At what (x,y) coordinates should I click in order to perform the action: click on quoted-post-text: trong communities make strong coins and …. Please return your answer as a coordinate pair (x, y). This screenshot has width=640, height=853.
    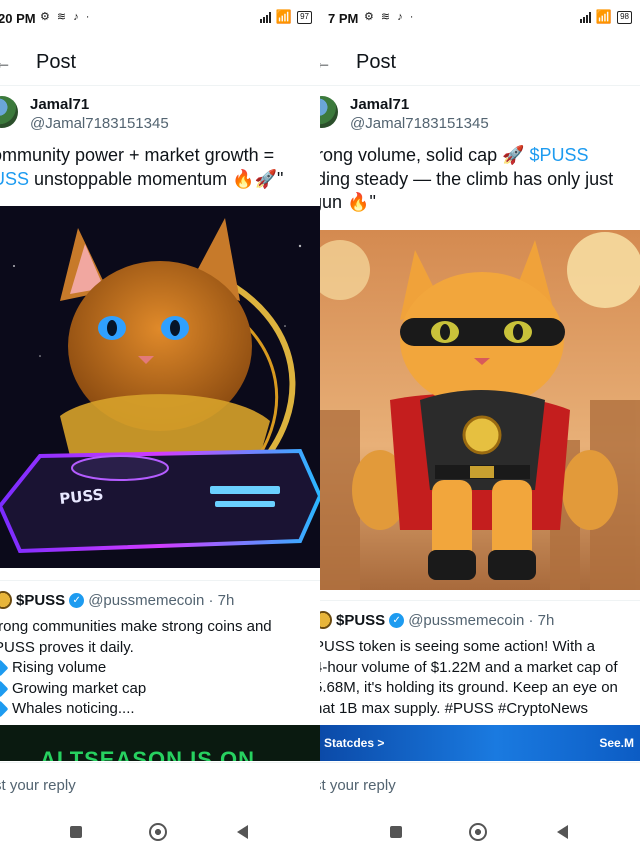
    Looking at the image, I should click on (160, 668).